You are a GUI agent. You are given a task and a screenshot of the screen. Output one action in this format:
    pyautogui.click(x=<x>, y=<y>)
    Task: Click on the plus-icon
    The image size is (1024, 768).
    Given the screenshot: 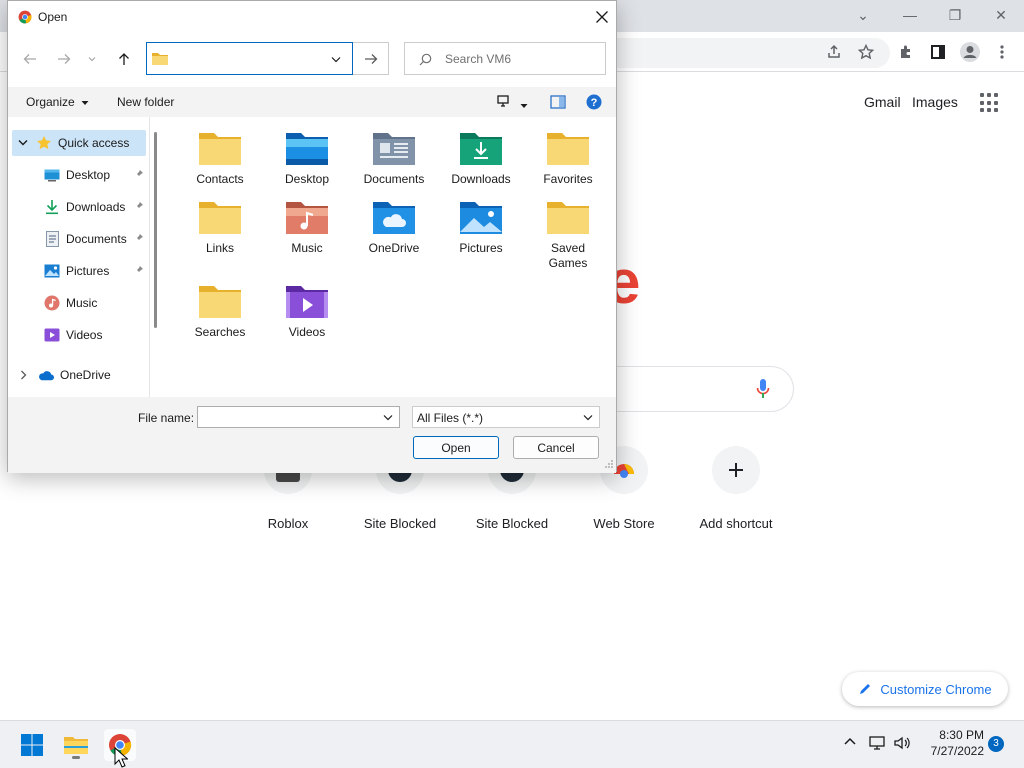 What is the action you would take?
    pyautogui.click(x=736, y=470)
    